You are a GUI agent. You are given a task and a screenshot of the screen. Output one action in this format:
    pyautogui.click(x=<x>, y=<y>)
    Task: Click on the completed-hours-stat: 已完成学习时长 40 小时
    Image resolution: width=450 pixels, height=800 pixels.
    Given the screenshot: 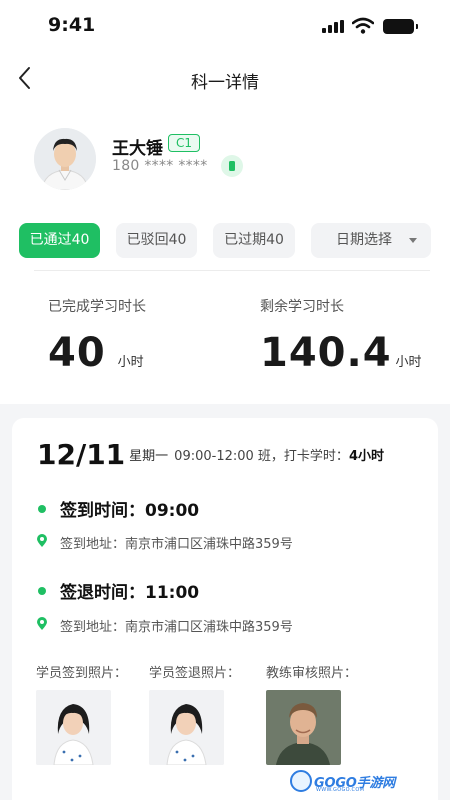 What is the action you would take?
    pyautogui.click(x=97, y=336)
    